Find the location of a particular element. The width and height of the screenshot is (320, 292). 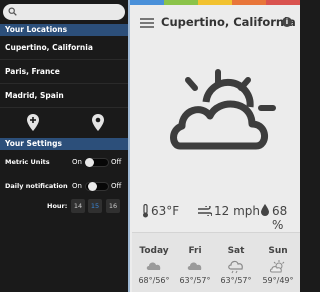

hour-option: 16 is located at coordinates (113, 206).